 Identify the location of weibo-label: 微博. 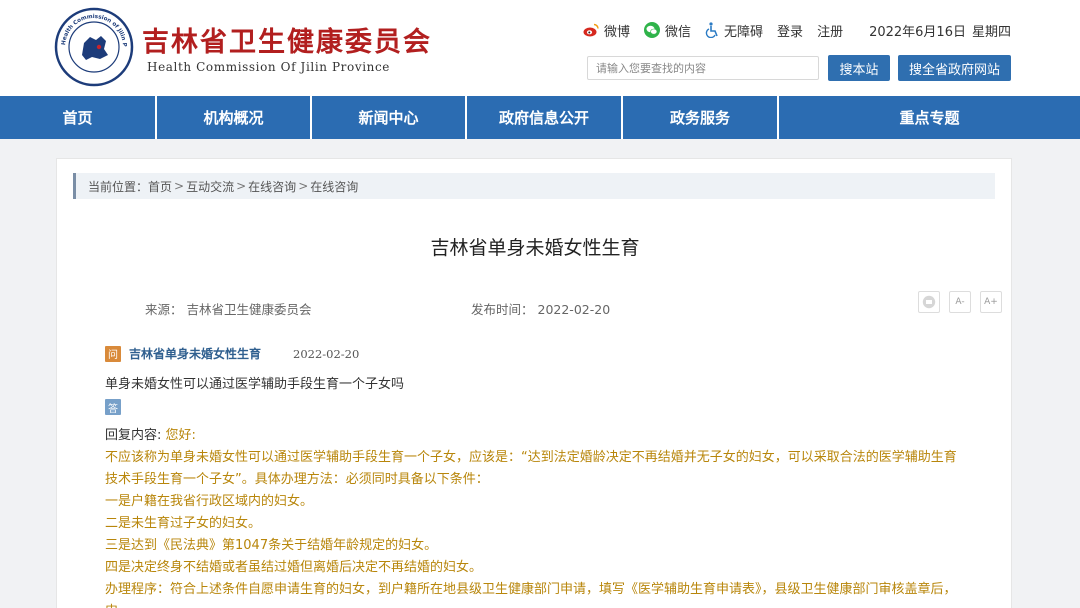
(617, 32).